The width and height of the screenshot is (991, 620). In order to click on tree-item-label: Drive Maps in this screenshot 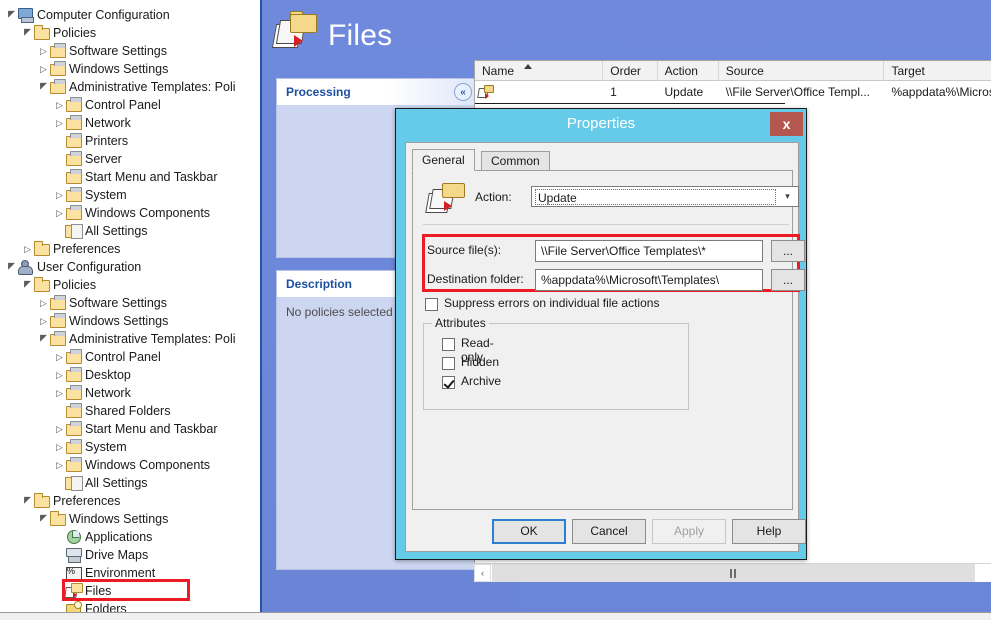, I will do `click(117, 555)`.